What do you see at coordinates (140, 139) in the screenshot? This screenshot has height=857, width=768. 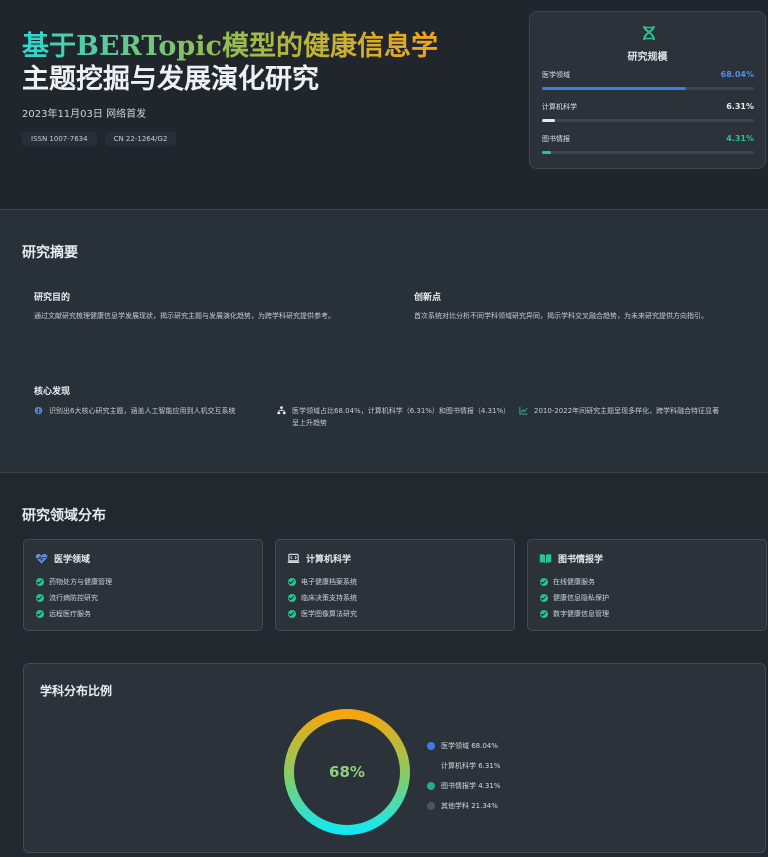 I see `cn-tag: CN 22-1264/G2` at bounding box center [140, 139].